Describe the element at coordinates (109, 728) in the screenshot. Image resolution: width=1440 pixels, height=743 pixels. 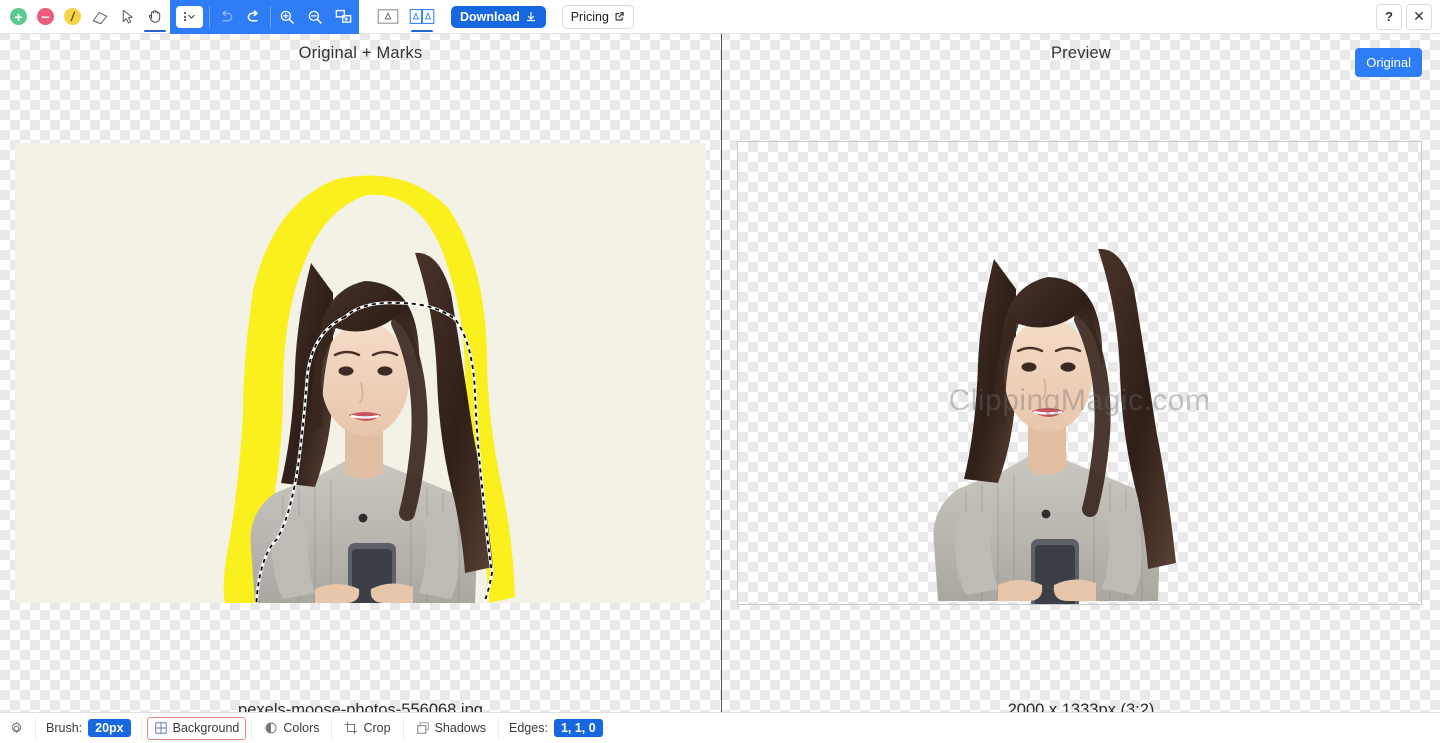
I see `brush-size-value: 20px` at that location.